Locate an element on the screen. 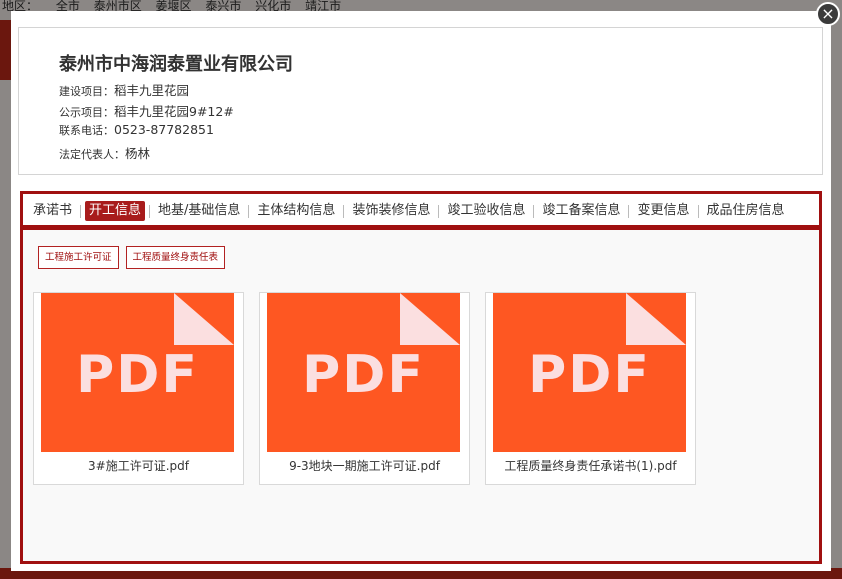 This screenshot has width=842, height=579. info-row-phone: 联系电话：0523-87782851 is located at coordinates (136, 130).